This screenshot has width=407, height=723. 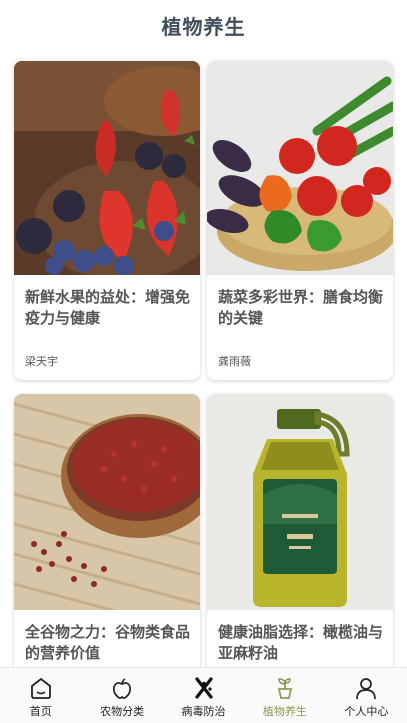 I want to click on virus-cross-icon, so click(x=203, y=688).